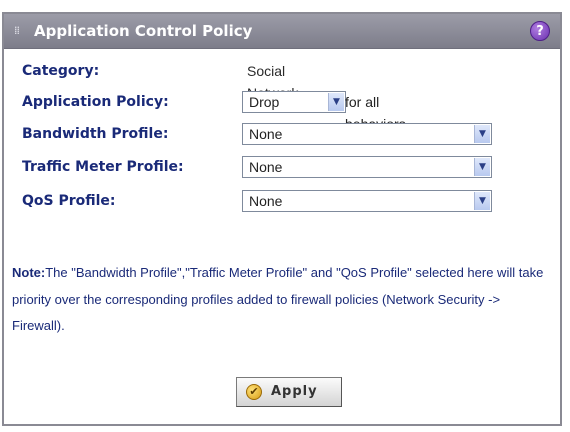  I want to click on qos-profile-selected: None, so click(266, 201).